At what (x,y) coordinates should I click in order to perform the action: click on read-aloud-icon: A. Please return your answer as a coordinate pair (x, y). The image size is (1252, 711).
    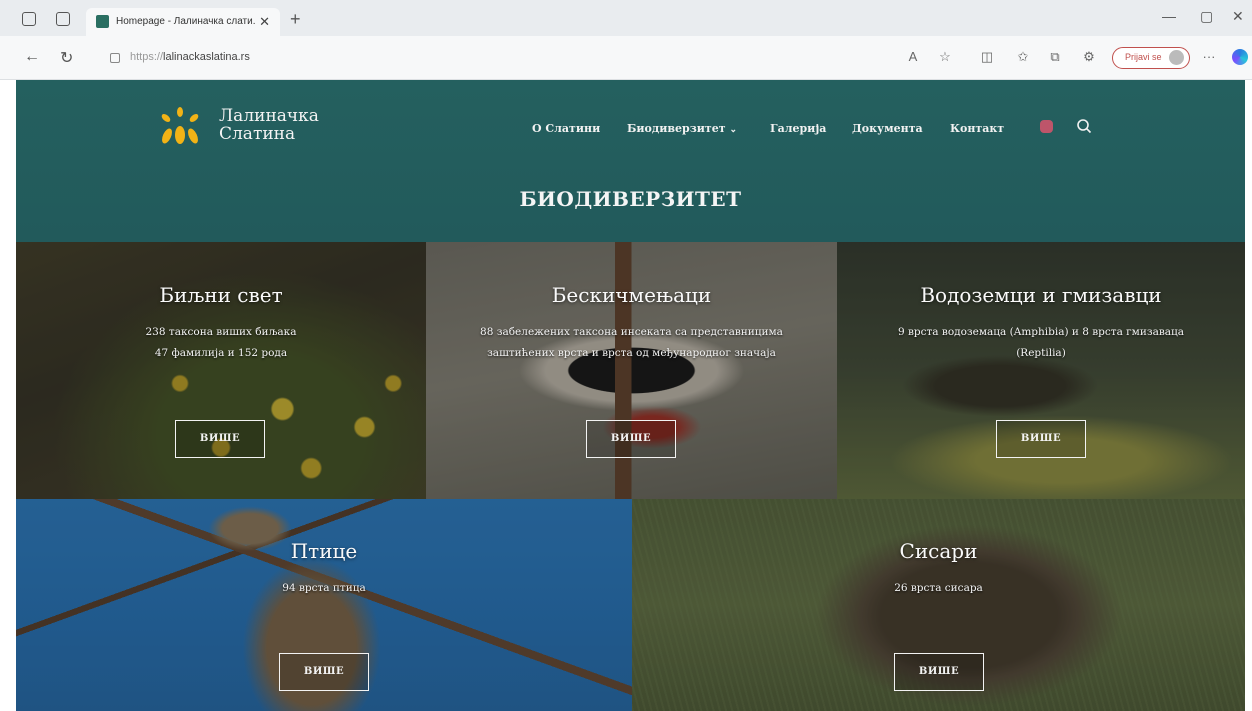
    Looking at the image, I should click on (913, 57).